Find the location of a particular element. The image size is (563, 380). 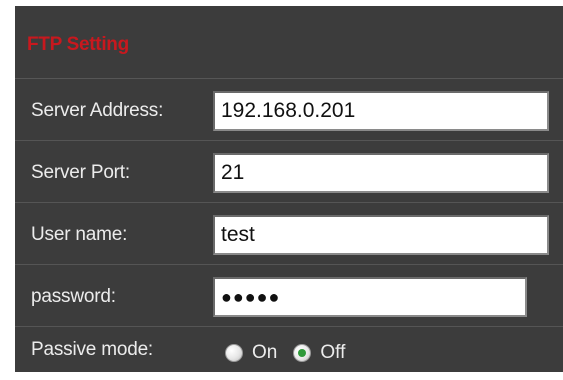

server-address-input is located at coordinates (381, 111).